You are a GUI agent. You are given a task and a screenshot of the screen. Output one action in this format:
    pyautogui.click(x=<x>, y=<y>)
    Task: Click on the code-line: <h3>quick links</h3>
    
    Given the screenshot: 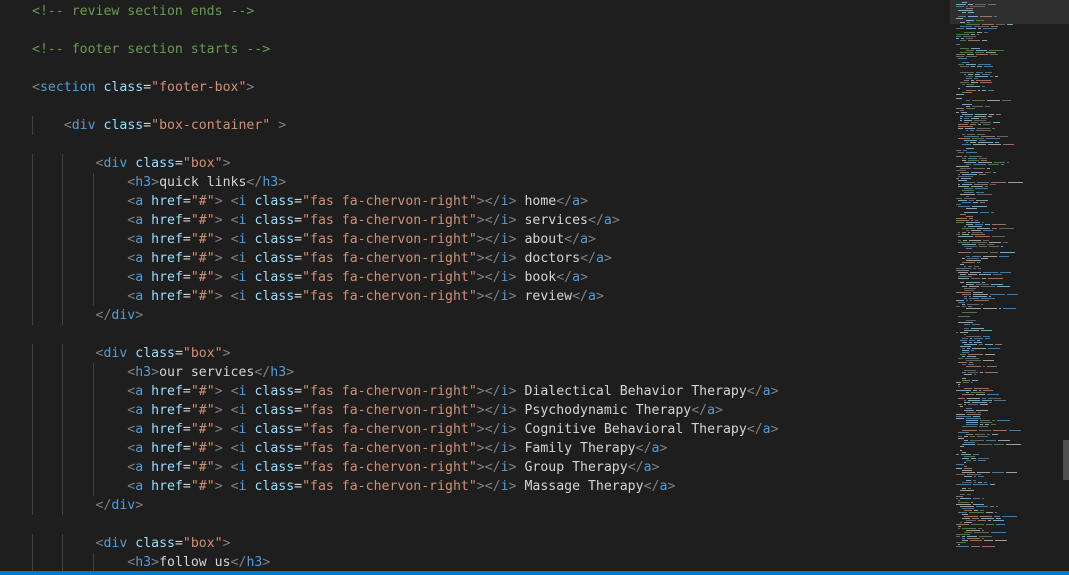 What is the action you would take?
    pyautogui.click(x=475, y=182)
    